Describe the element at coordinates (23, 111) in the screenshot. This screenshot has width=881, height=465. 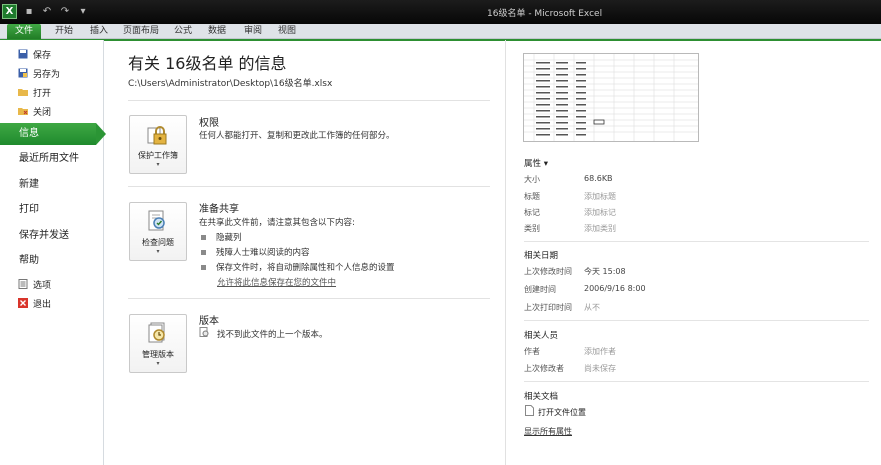
I see `close-folder-icon` at that location.